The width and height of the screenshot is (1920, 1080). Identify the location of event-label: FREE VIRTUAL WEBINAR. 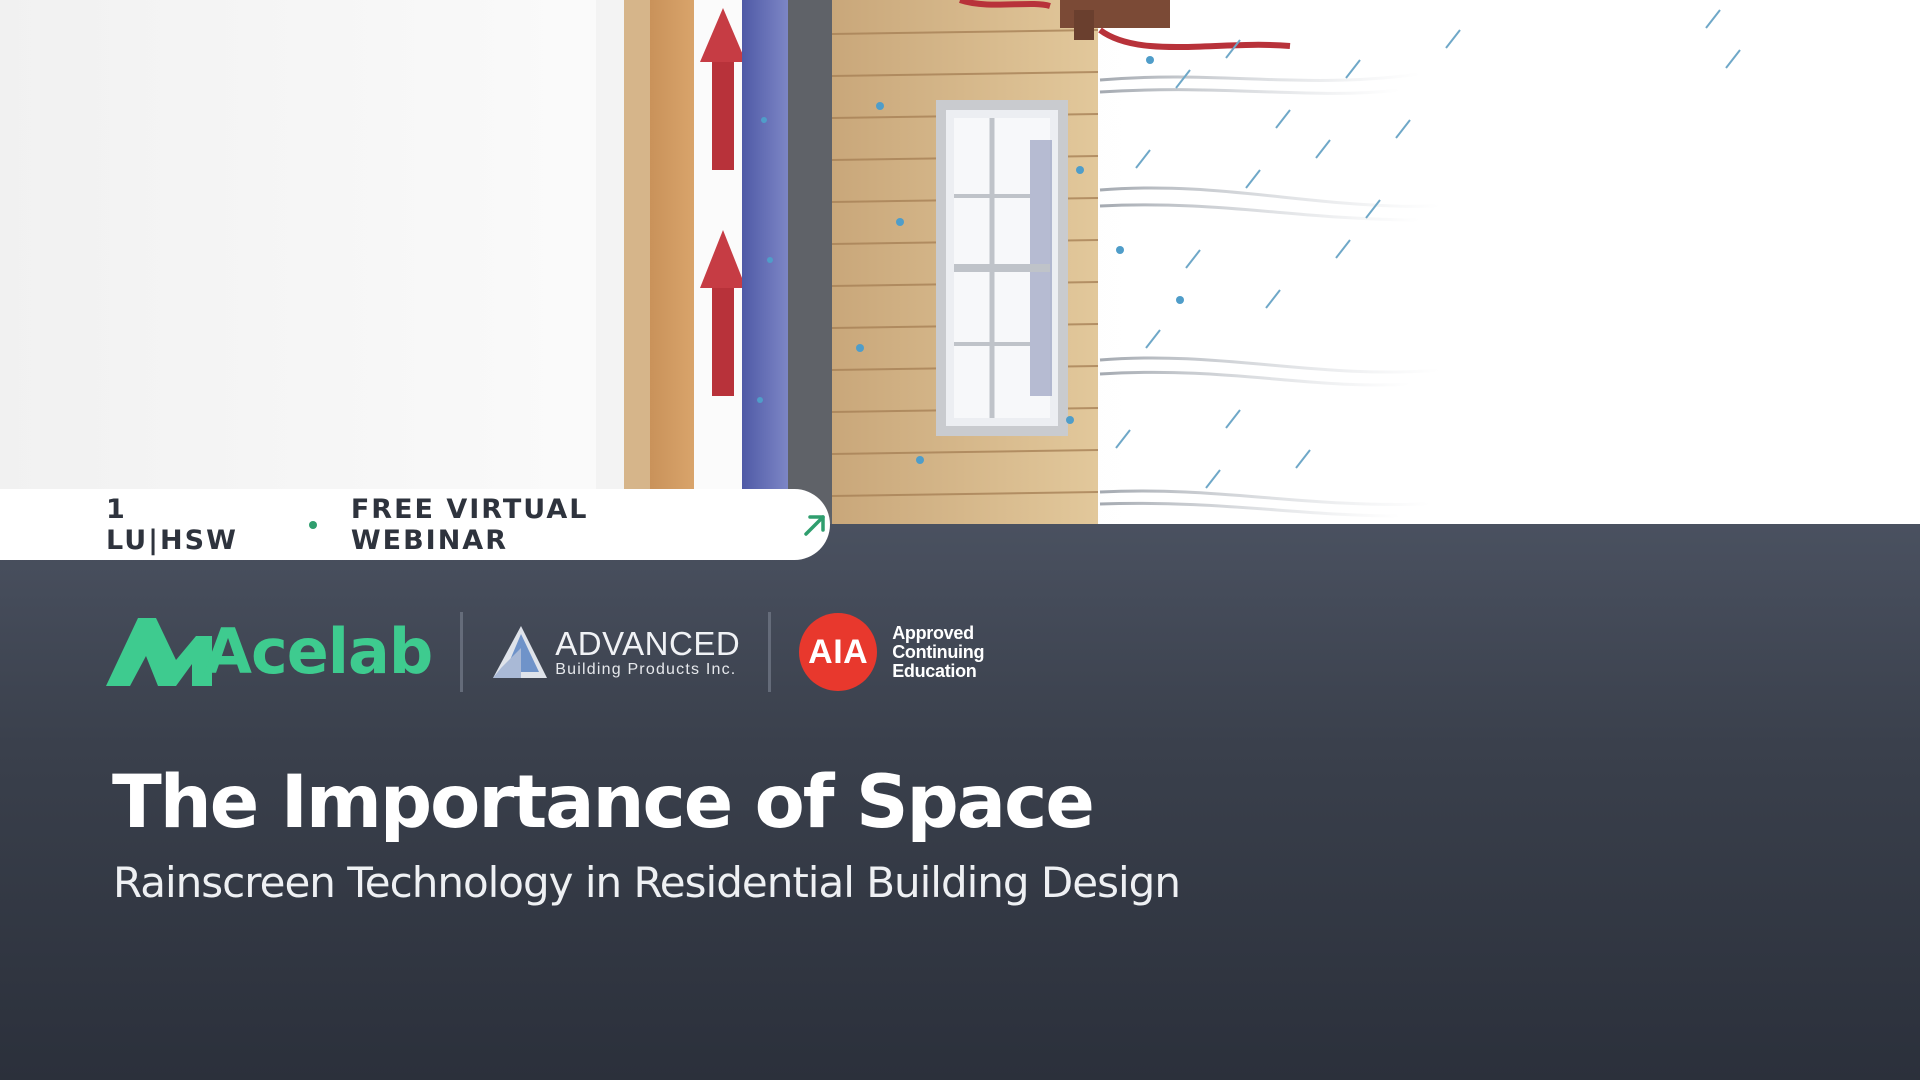
(469, 524).